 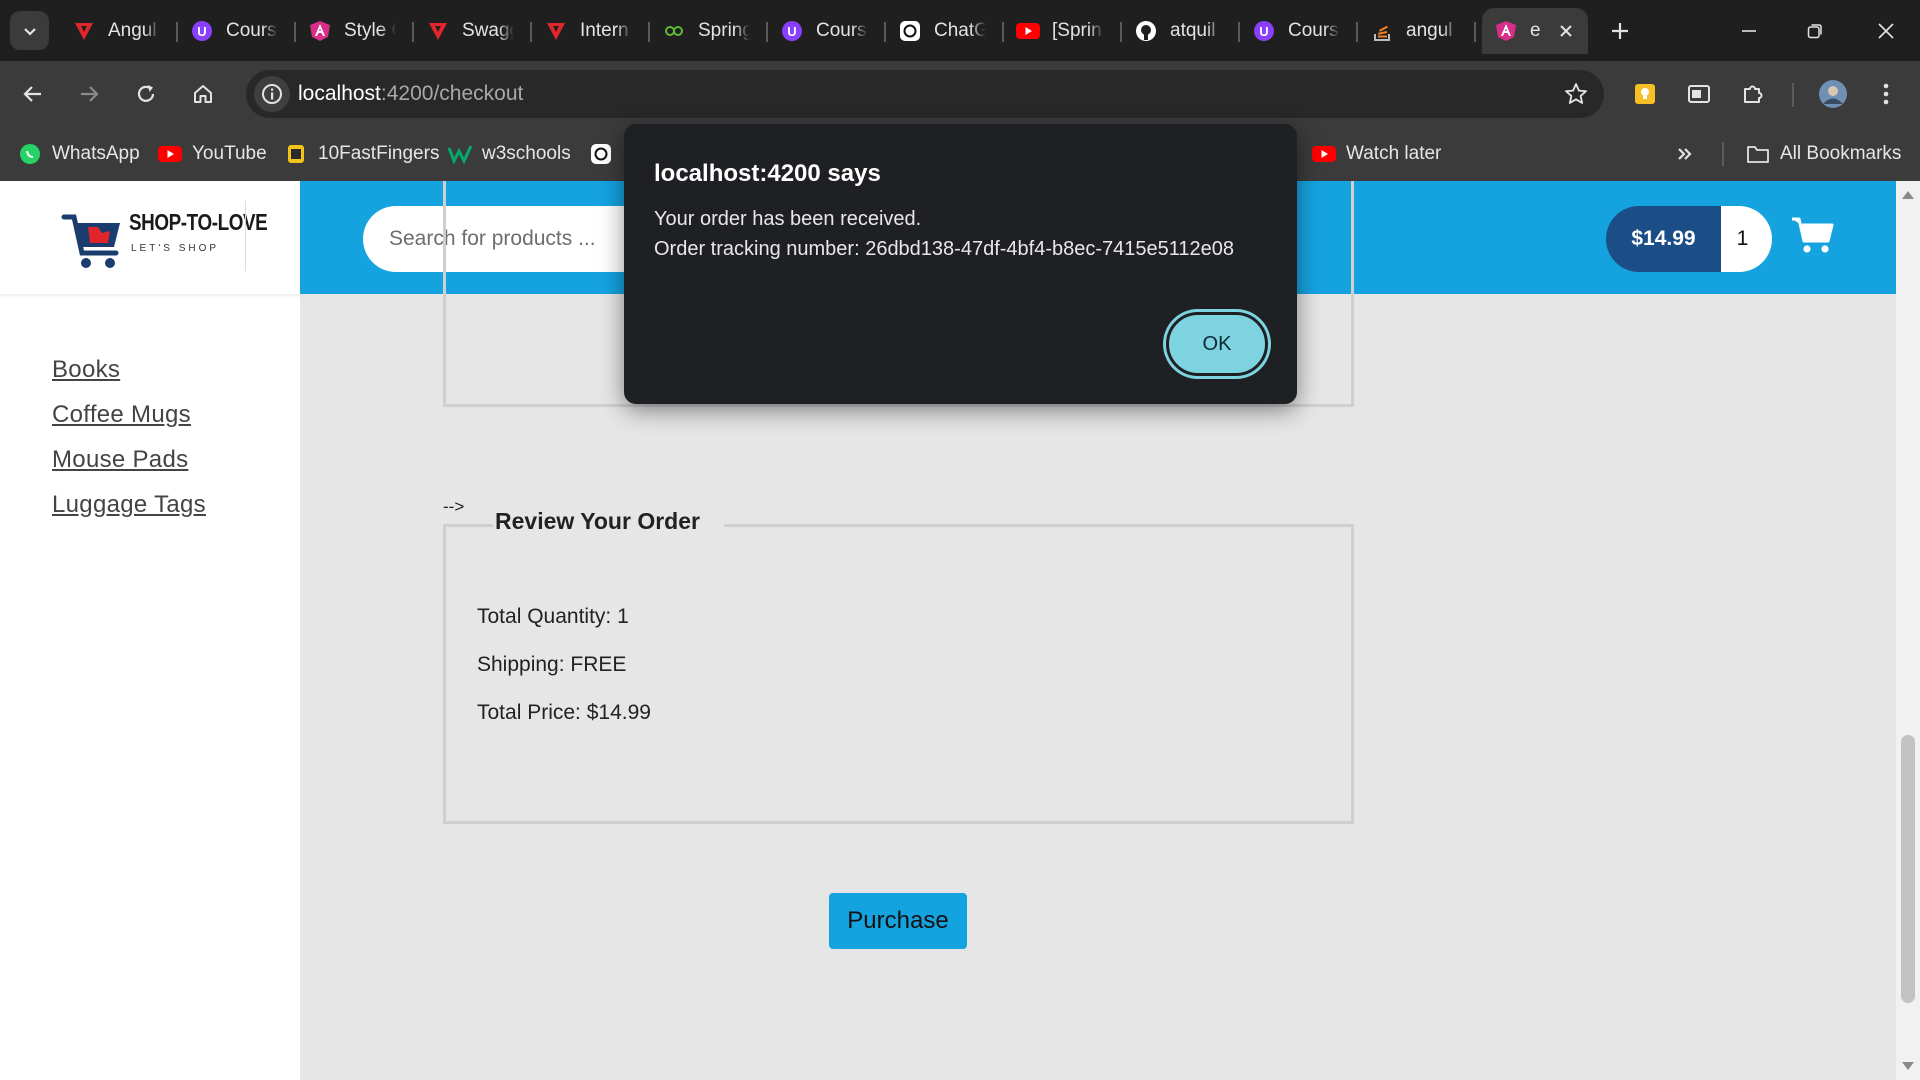 What do you see at coordinates (1685, 154) in the screenshot?
I see `bookmarks-overflow-button` at bounding box center [1685, 154].